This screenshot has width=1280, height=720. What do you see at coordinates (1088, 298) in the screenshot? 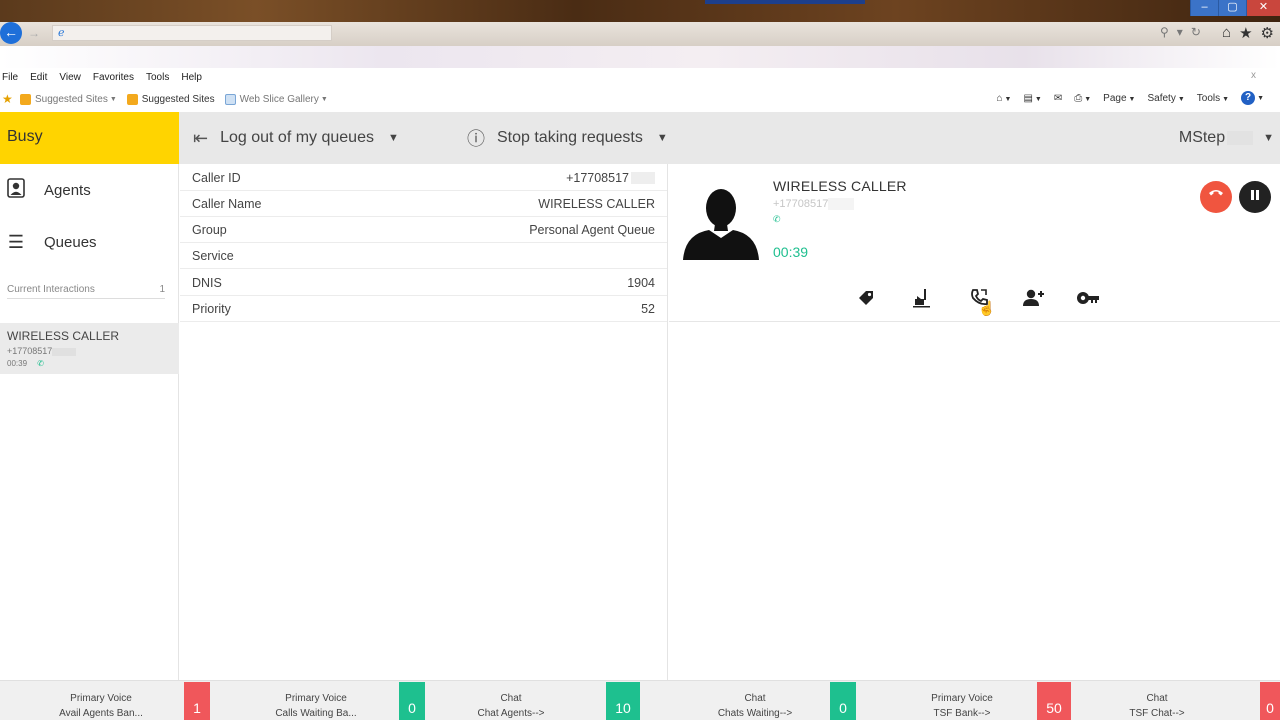
I see `key-icon` at bounding box center [1088, 298].